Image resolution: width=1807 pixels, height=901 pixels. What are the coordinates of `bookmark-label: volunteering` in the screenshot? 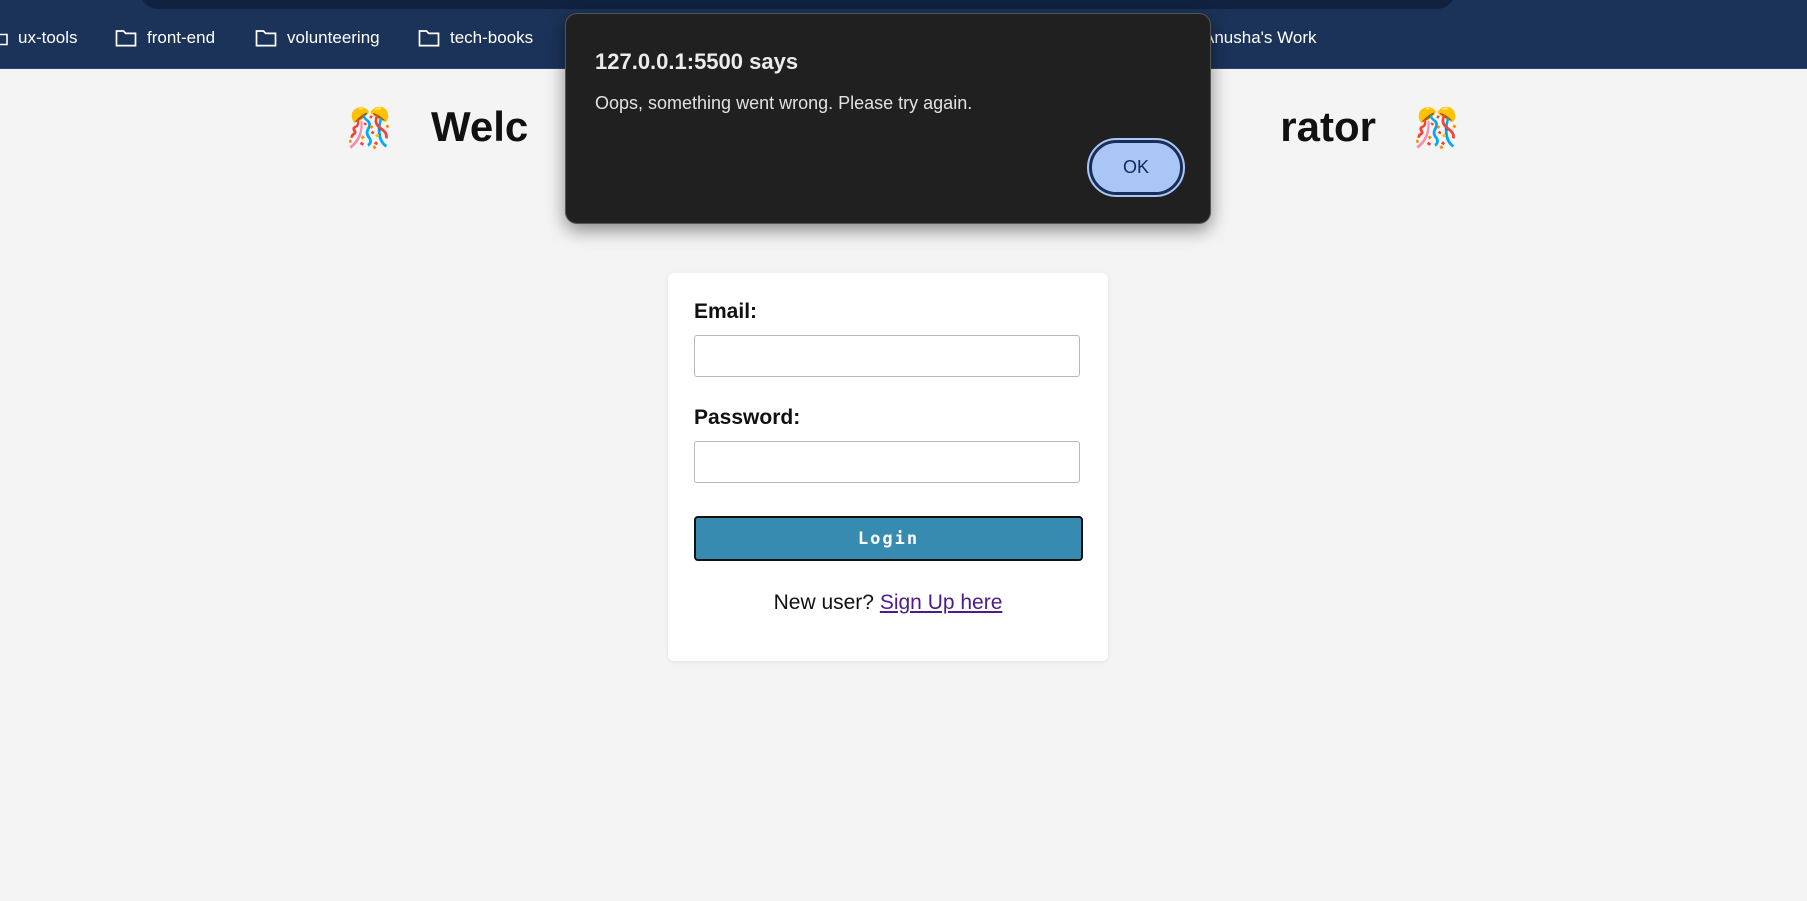 It's located at (333, 37).